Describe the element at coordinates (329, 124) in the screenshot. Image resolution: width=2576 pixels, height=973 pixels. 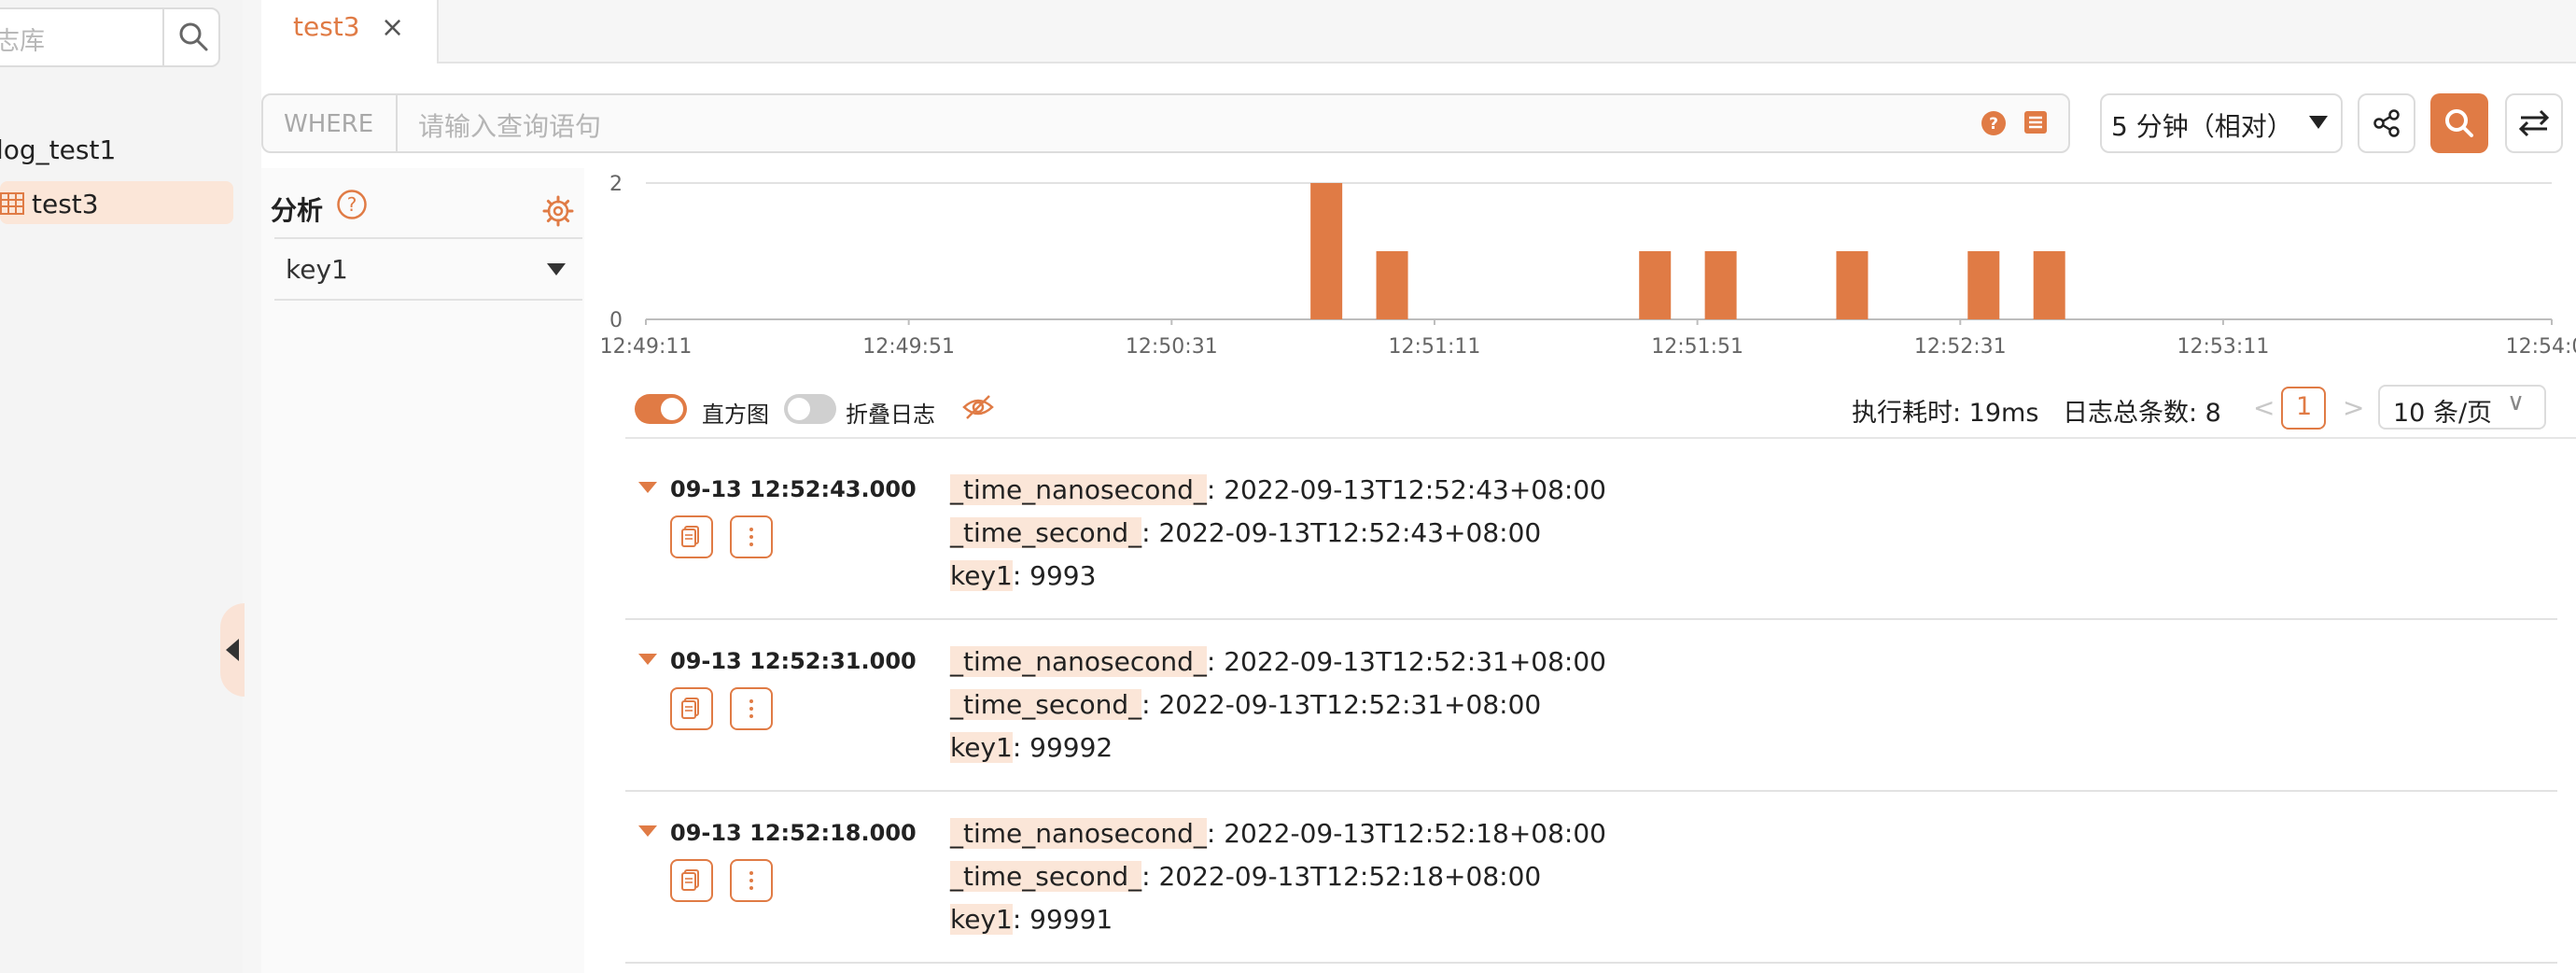
I see `where-label: WHERE` at that location.